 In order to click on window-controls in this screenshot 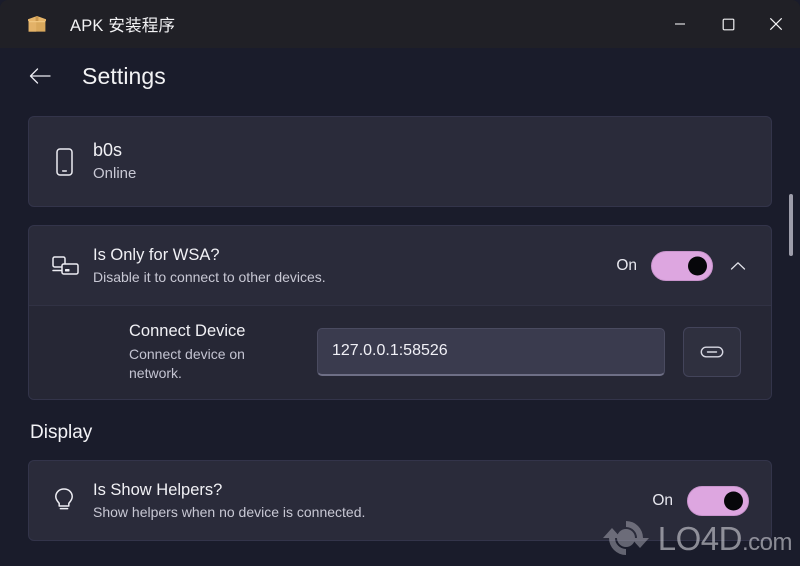, I will do `click(728, 24)`.